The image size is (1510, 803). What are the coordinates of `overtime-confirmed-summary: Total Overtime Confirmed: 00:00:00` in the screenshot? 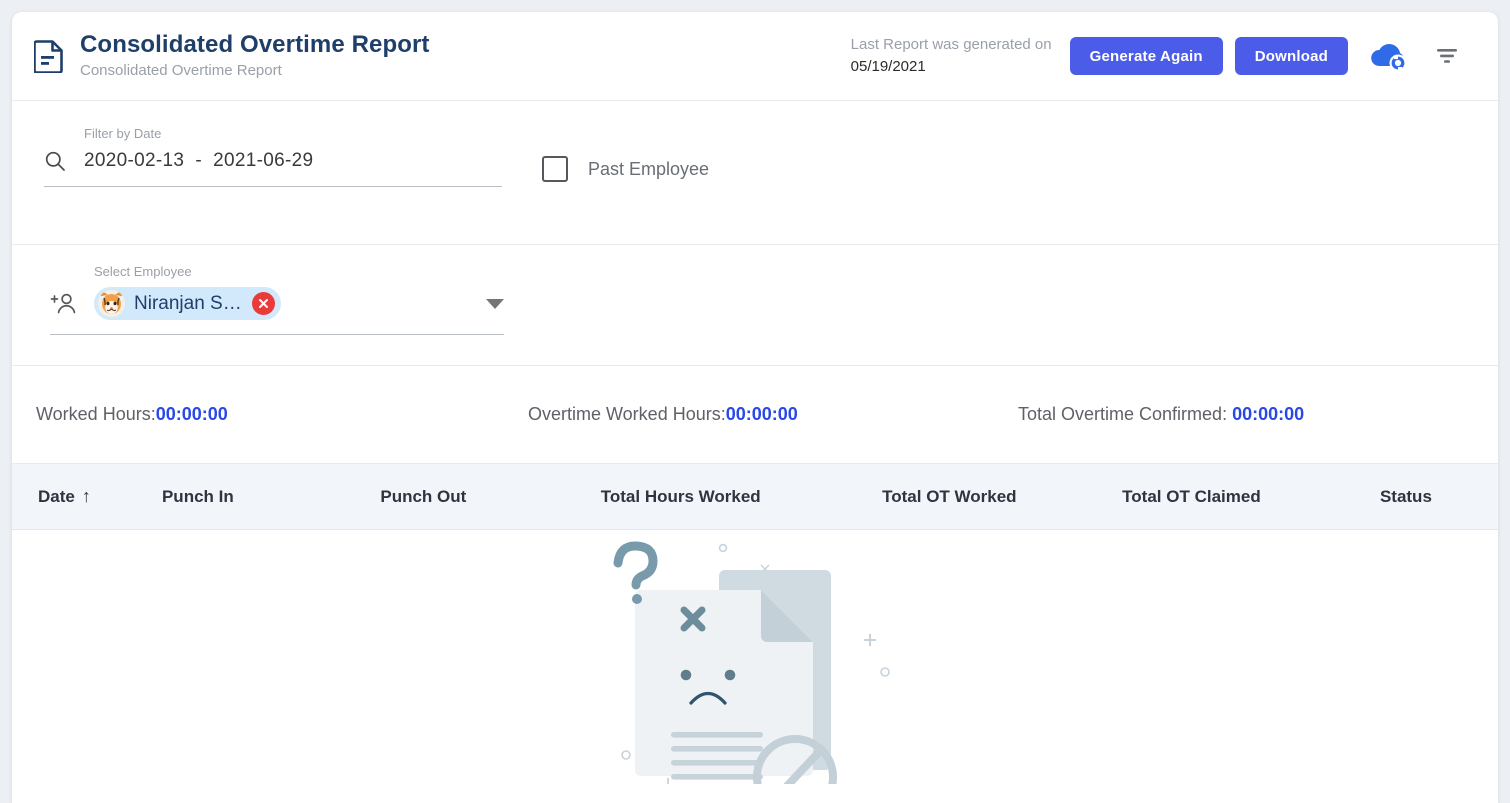 It's located at (1161, 414).